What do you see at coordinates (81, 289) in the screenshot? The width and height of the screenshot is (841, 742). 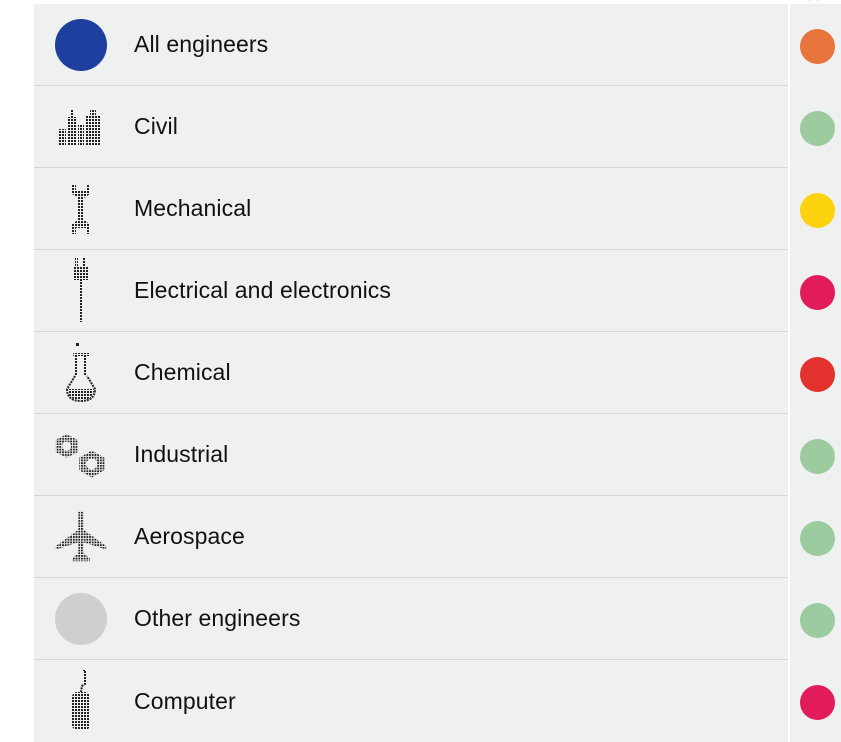 I see `plug-icon` at bounding box center [81, 289].